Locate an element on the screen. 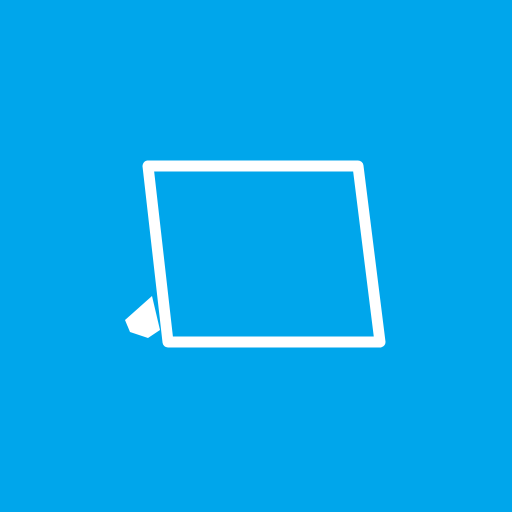 The width and height of the screenshot is (512, 512). kickstand-shape is located at coordinates (142, 317).